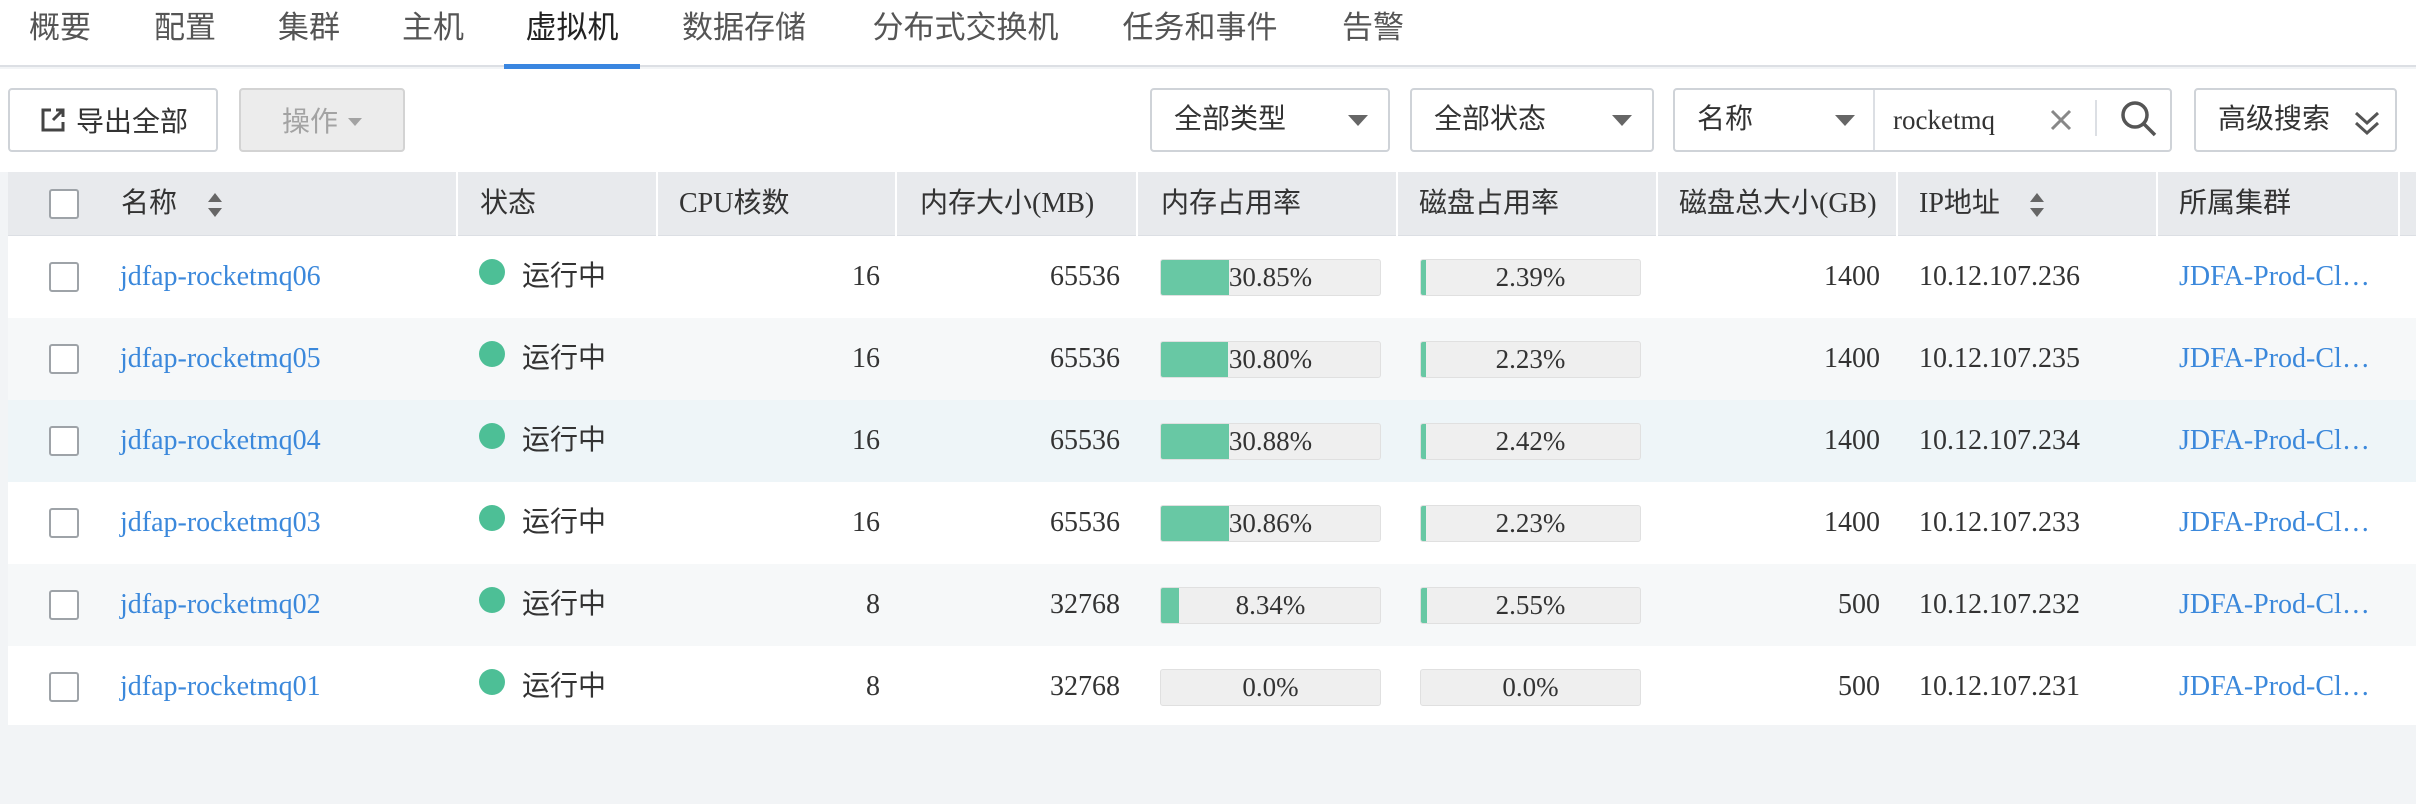 This screenshot has height=804, width=2416. What do you see at coordinates (433, 33) in the screenshot?
I see `tab-hosts: 主机` at bounding box center [433, 33].